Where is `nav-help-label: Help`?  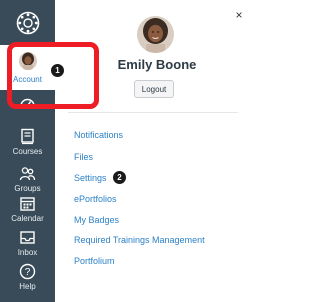 nav-help-label: Help is located at coordinates (27, 286).